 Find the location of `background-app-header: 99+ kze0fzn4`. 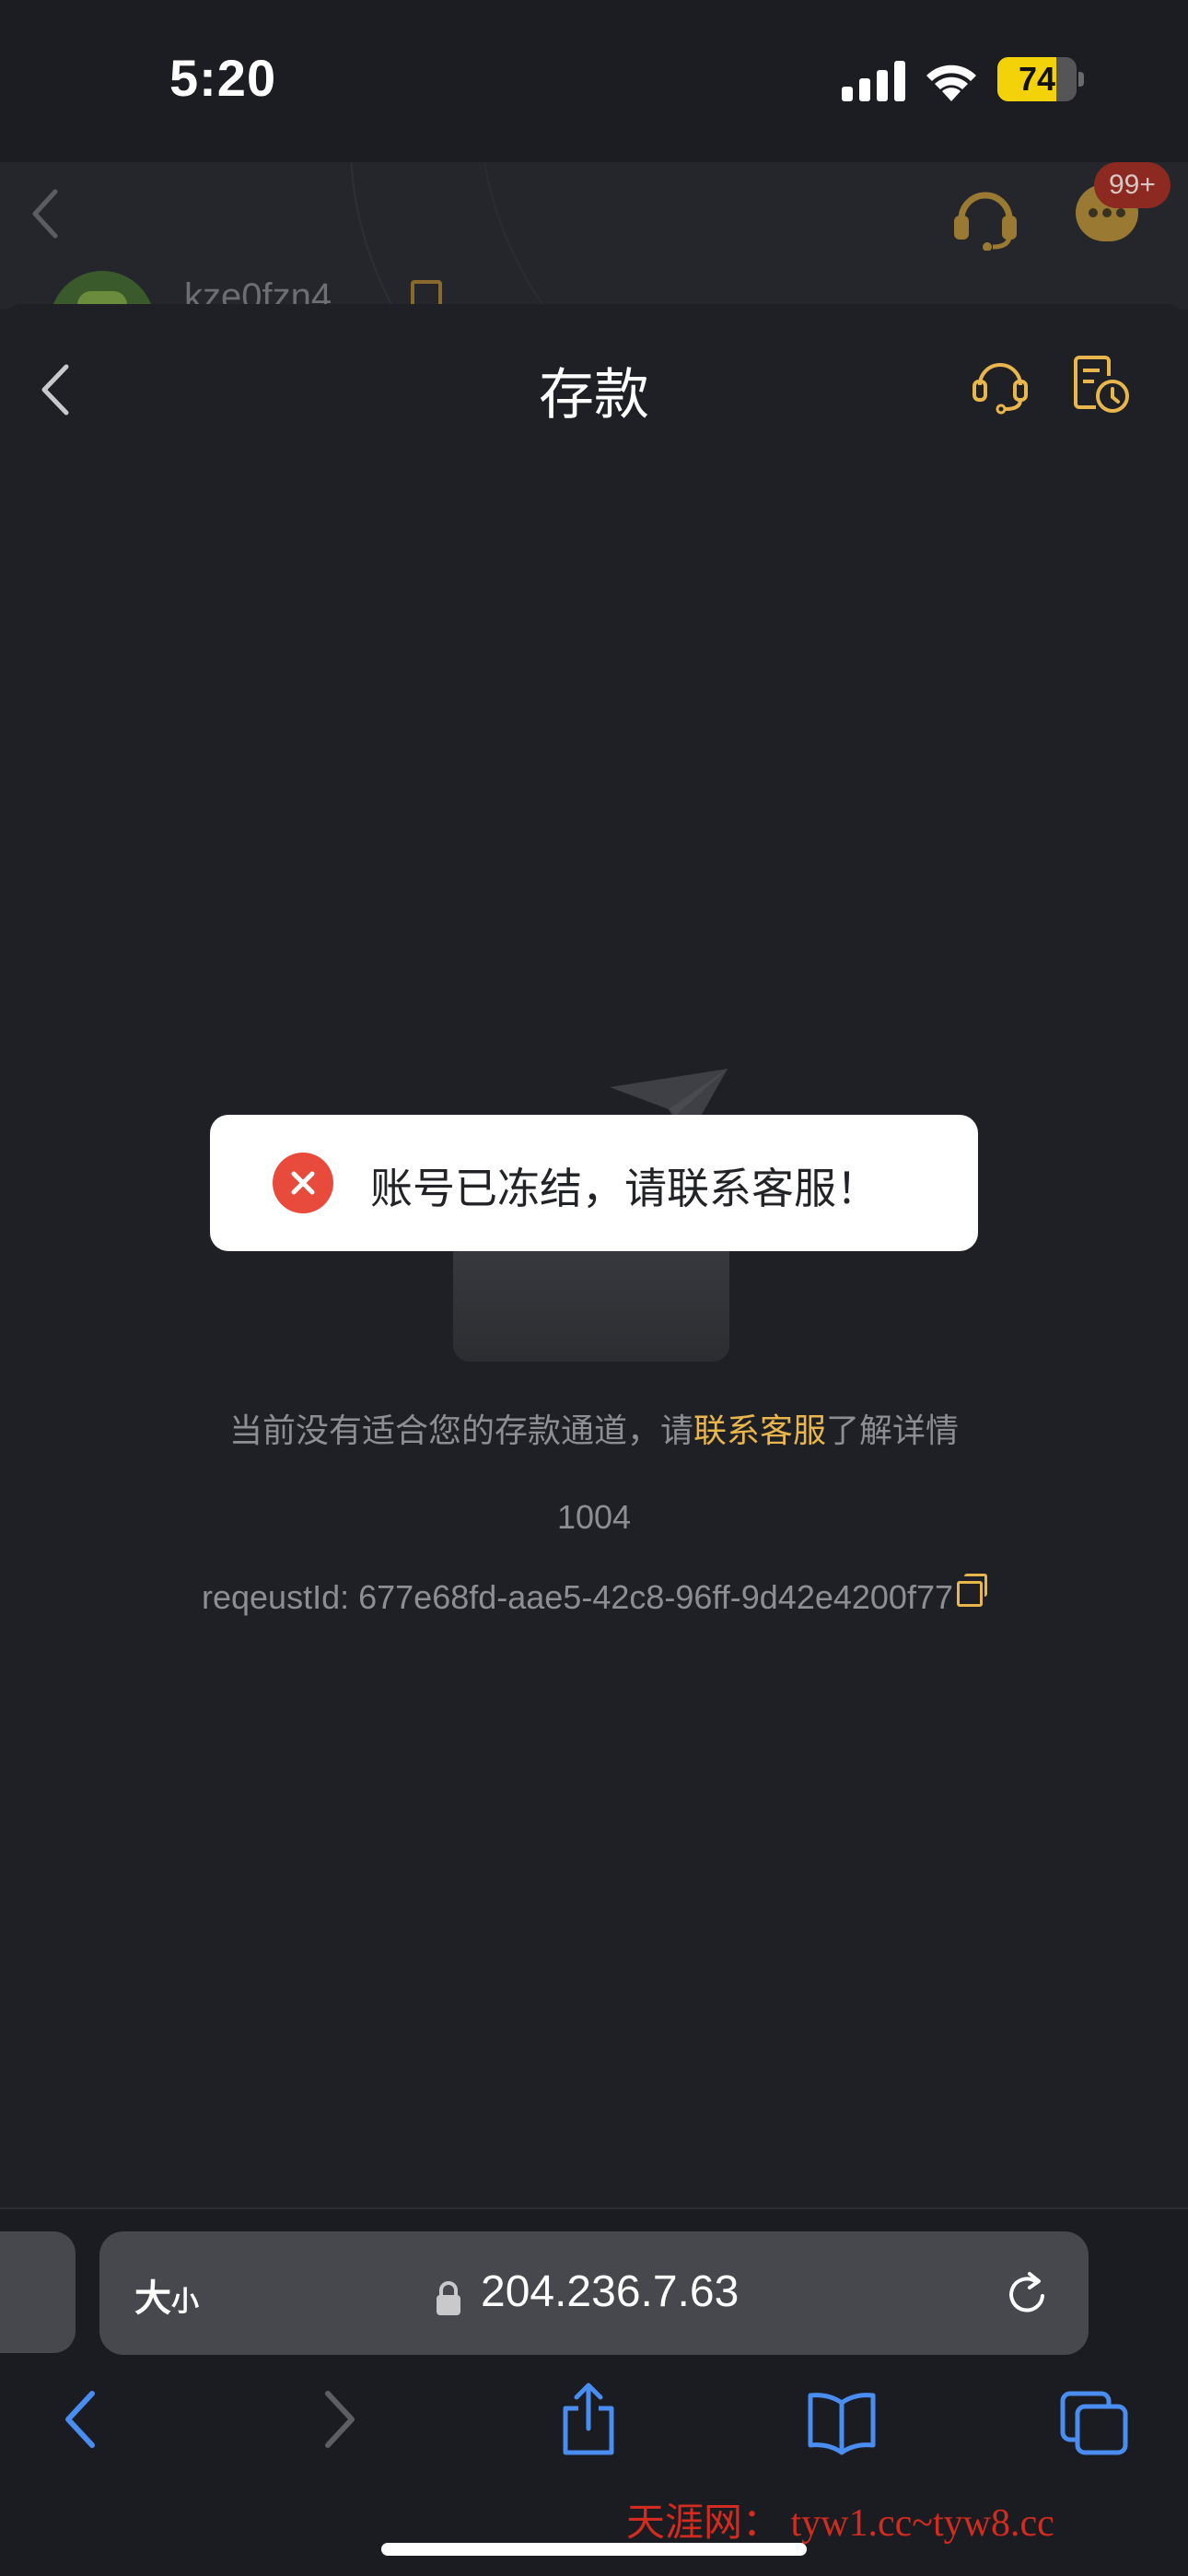

background-app-header: 99+ kze0fzn4 is located at coordinates (594, 236).